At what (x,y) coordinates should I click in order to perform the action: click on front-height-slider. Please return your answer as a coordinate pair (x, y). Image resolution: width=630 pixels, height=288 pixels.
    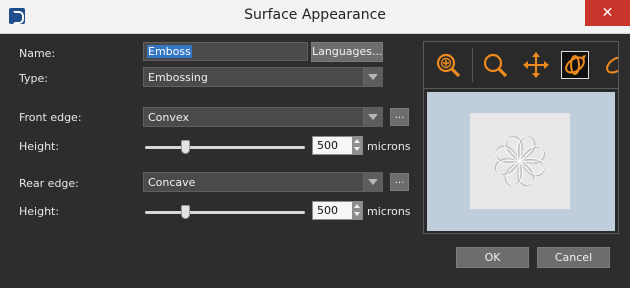
    Looking at the image, I should click on (225, 147).